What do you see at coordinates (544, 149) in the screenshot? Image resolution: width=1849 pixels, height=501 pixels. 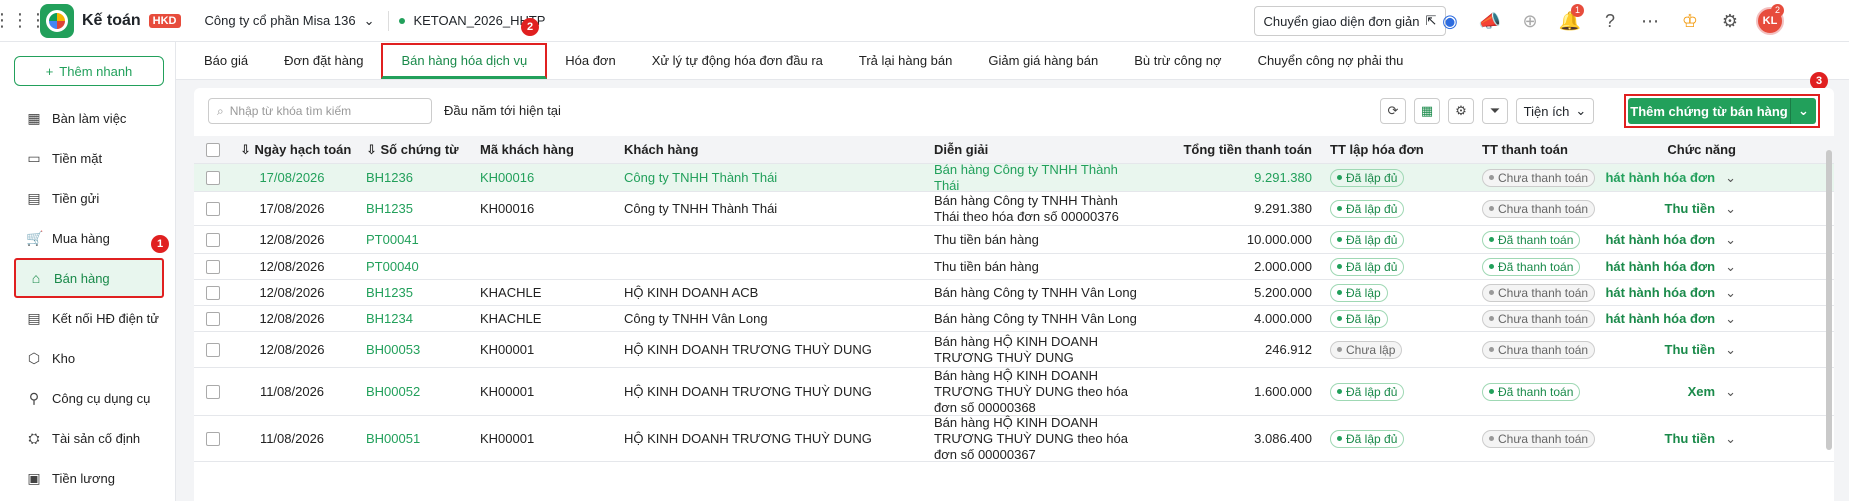 I see `col-customer-code: Mã khách hàng` at bounding box center [544, 149].